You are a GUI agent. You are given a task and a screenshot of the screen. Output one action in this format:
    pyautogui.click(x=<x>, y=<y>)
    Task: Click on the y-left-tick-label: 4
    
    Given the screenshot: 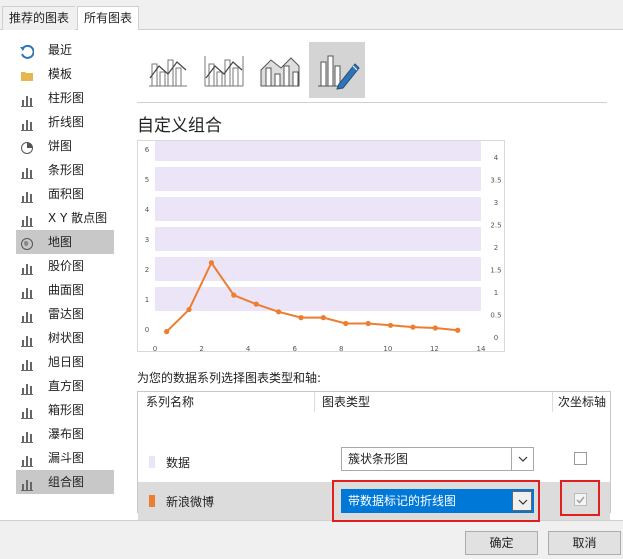 What is the action you would take?
    pyautogui.click(x=147, y=210)
    